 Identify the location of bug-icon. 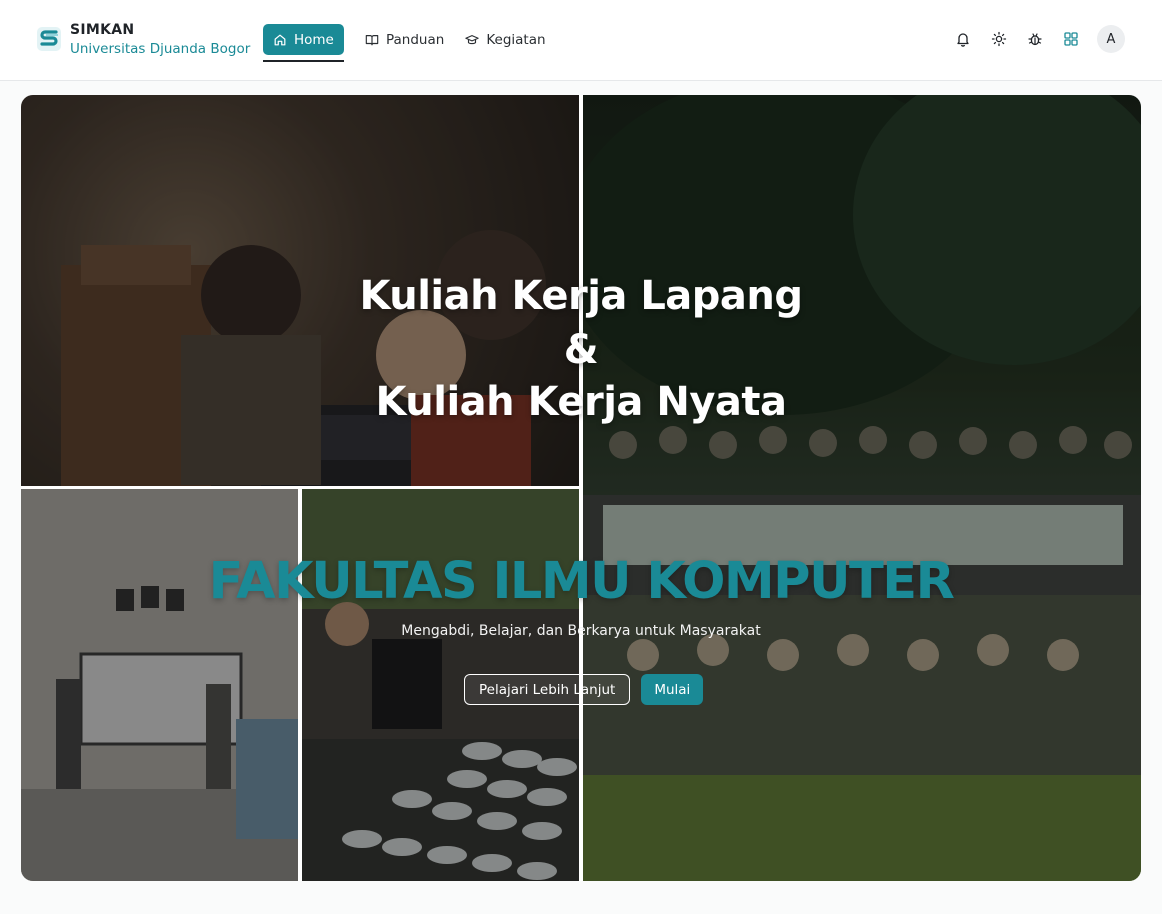
(1035, 39).